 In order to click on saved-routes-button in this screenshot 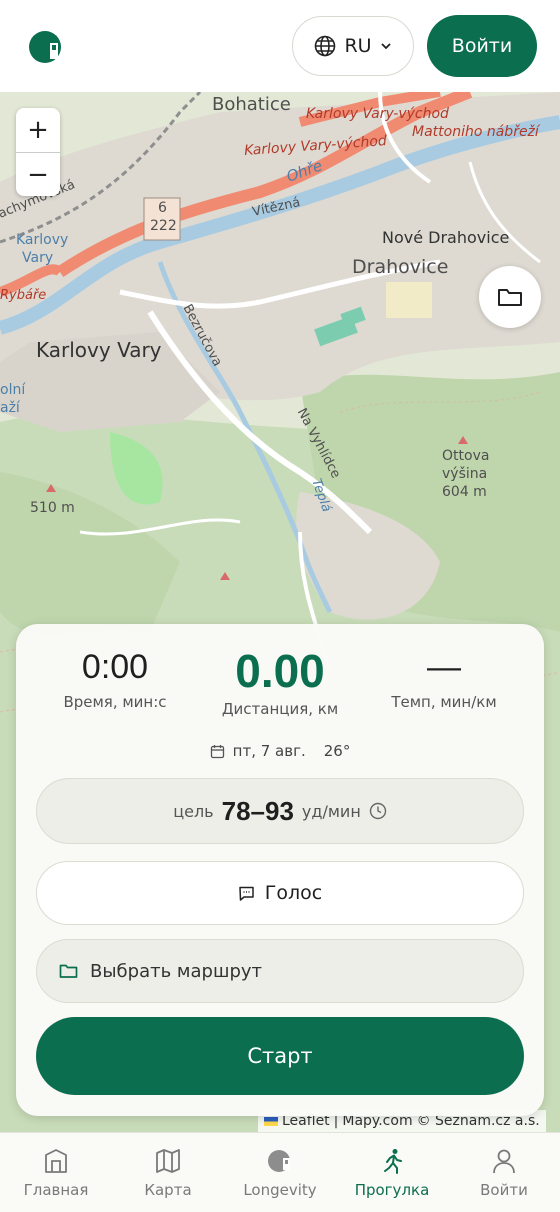, I will do `click(510, 297)`.